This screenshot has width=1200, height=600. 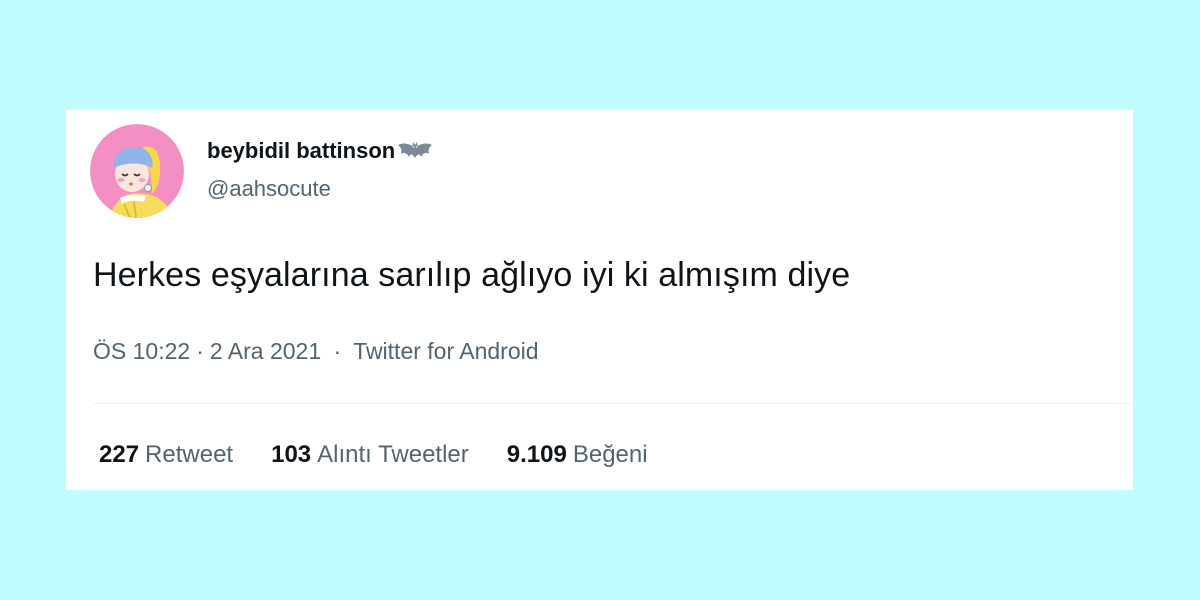 I want to click on quote-tweets-count-link: 103 Alıntı Tweetler, so click(x=370, y=455).